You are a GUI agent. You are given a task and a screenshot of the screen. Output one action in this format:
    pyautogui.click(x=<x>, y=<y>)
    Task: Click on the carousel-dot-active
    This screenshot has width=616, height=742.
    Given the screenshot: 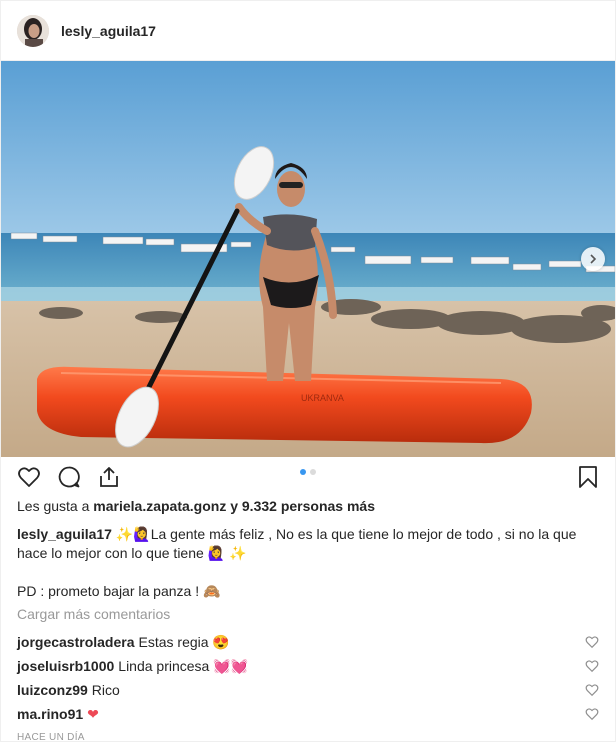 What is the action you would take?
    pyautogui.click(x=303, y=472)
    